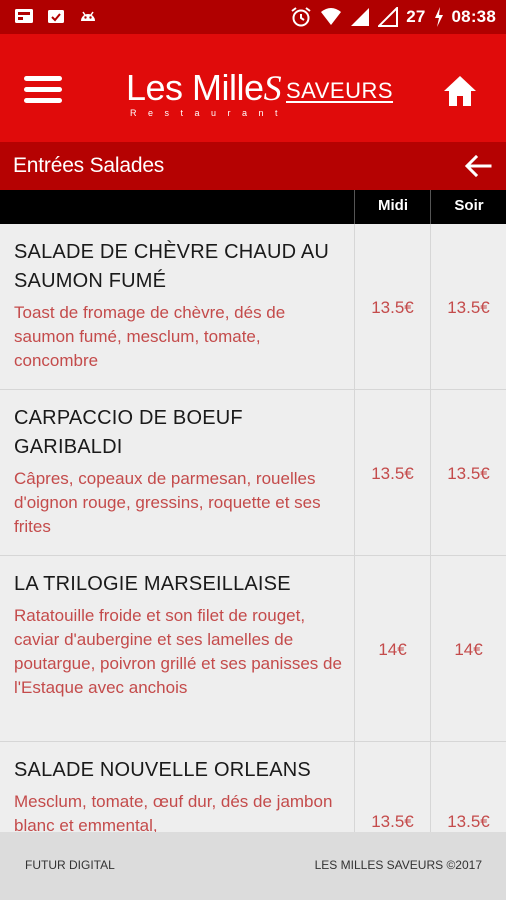 Image resolution: width=506 pixels, height=900 pixels. Describe the element at coordinates (340, 90) in the screenshot. I see `logo-saveurs: SAVEURS` at that location.